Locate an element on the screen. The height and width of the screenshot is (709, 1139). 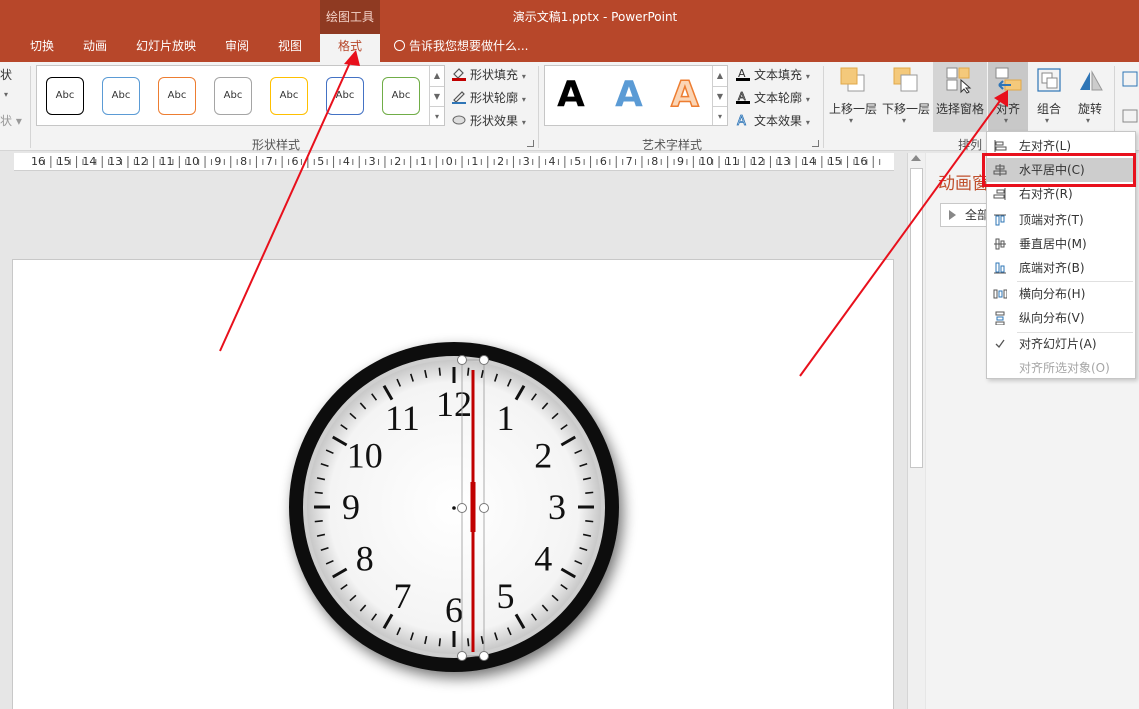
text-effects-button: A 文本效果 ▾ is located at coordinates (772, 121).